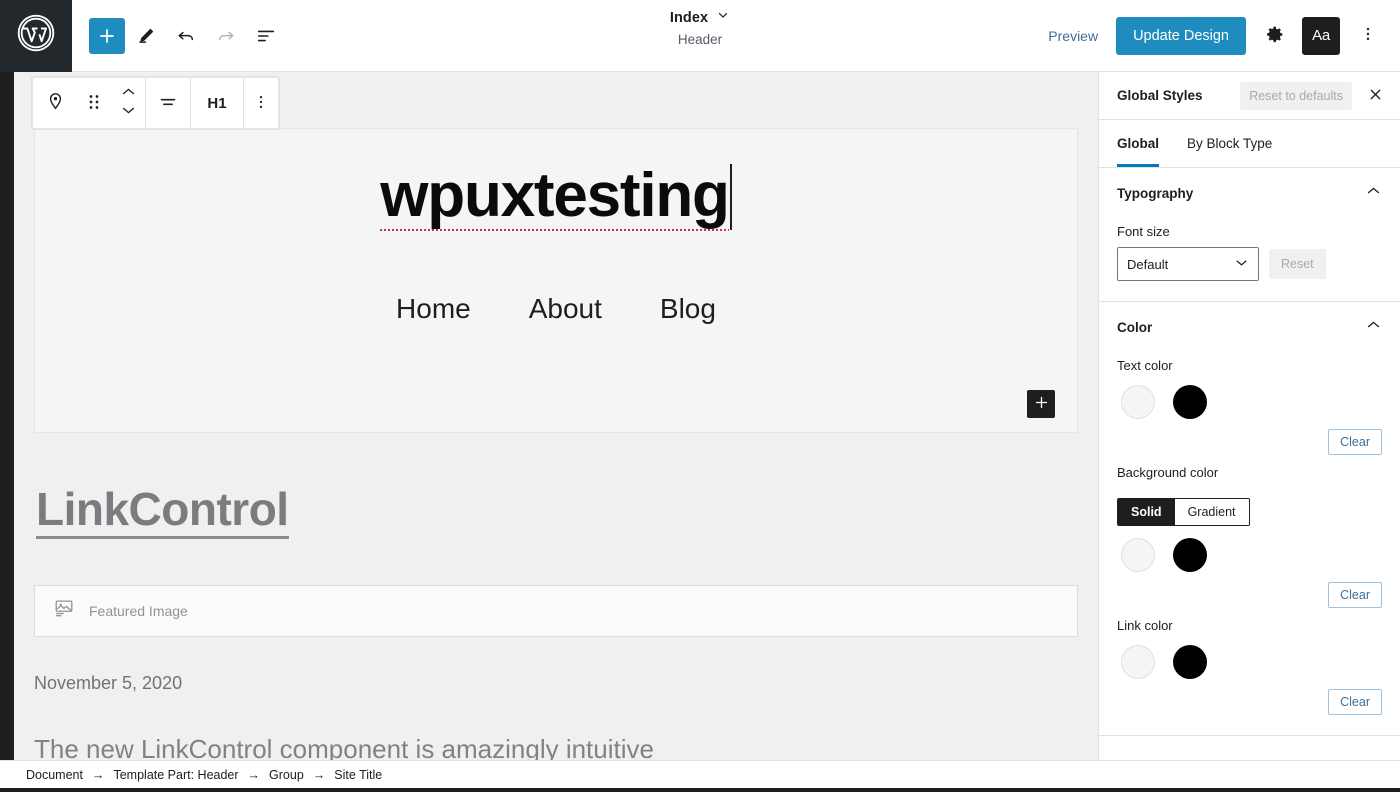  What do you see at coordinates (1375, 96) in the screenshot?
I see `close-sidebar-button` at bounding box center [1375, 96].